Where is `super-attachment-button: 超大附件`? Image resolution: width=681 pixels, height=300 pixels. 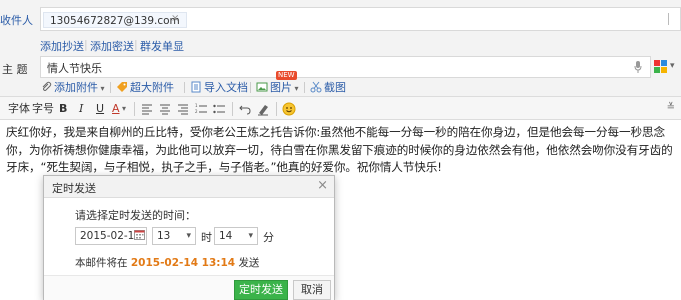 super-attachment-button: 超大附件 is located at coordinates (145, 88).